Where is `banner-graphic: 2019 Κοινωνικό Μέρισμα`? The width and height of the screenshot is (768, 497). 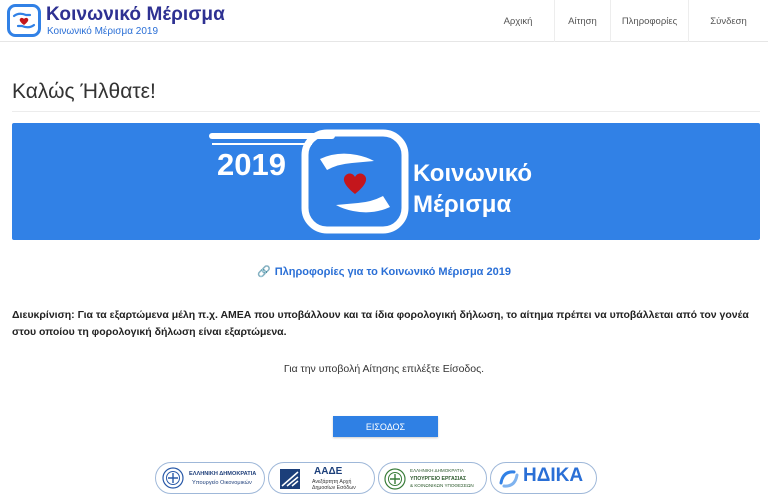
banner-graphic: 2019 Κοινωνικό Μέρισμα is located at coordinates (370, 181).